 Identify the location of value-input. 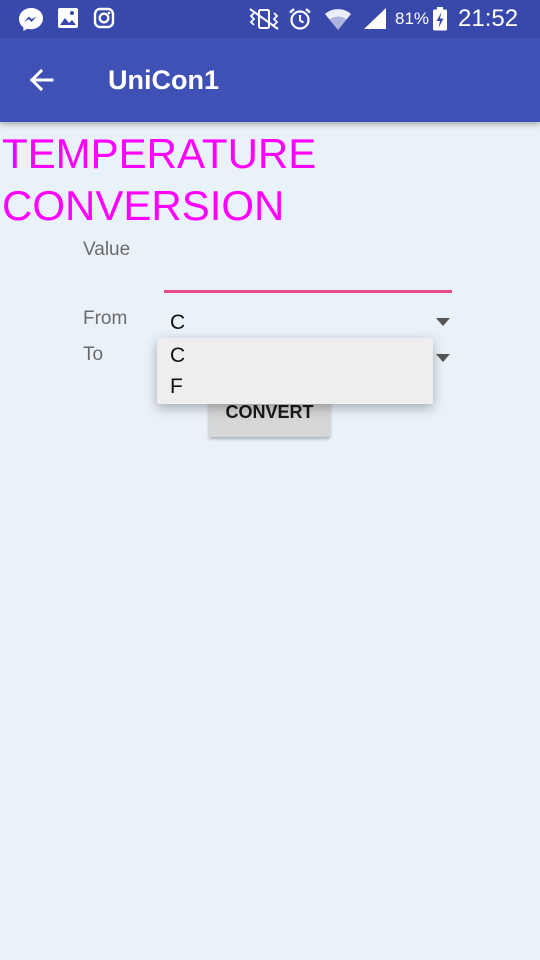
(308, 273).